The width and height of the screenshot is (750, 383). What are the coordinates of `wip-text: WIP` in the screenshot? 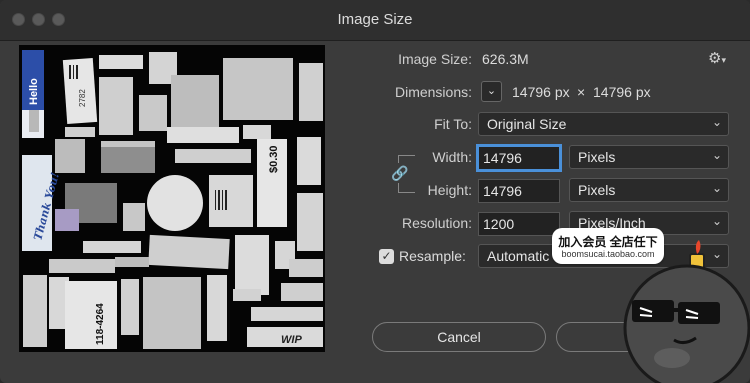 It's located at (291, 340).